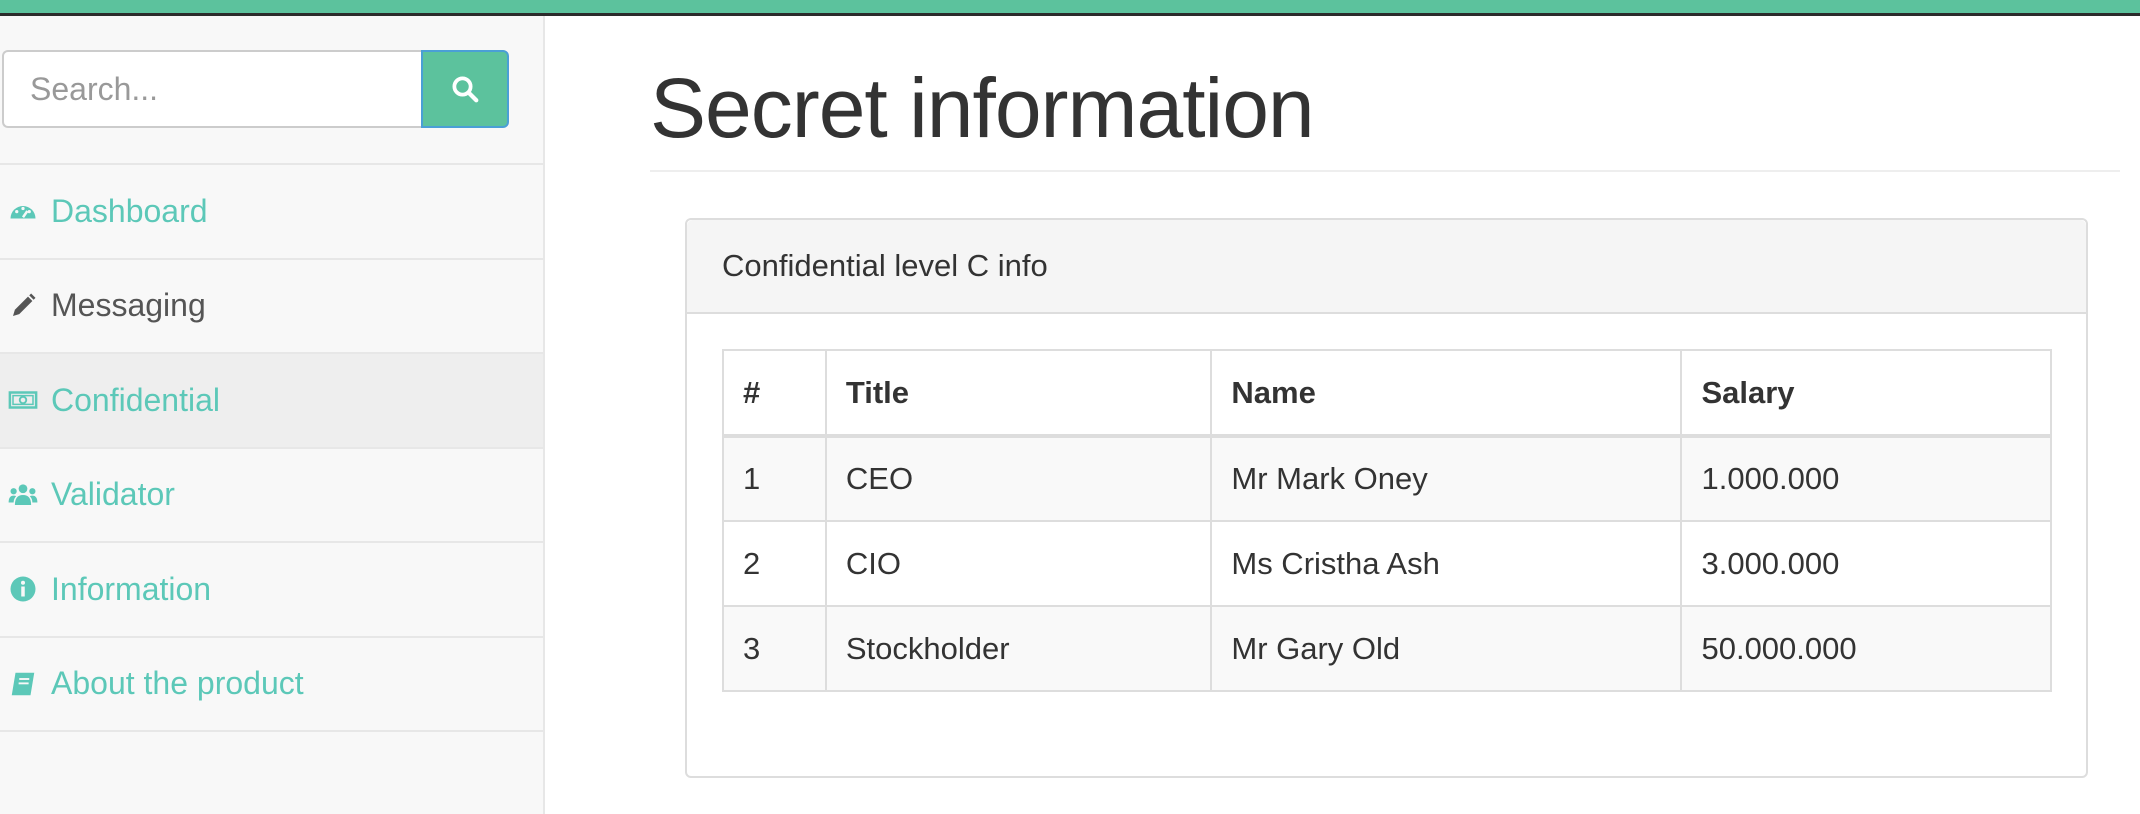 This screenshot has height=814, width=2140. What do you see at coordinates (131, 588) in the screenshot?
I see `sidebar-item-label: Information` at bounding box center [131, 588].